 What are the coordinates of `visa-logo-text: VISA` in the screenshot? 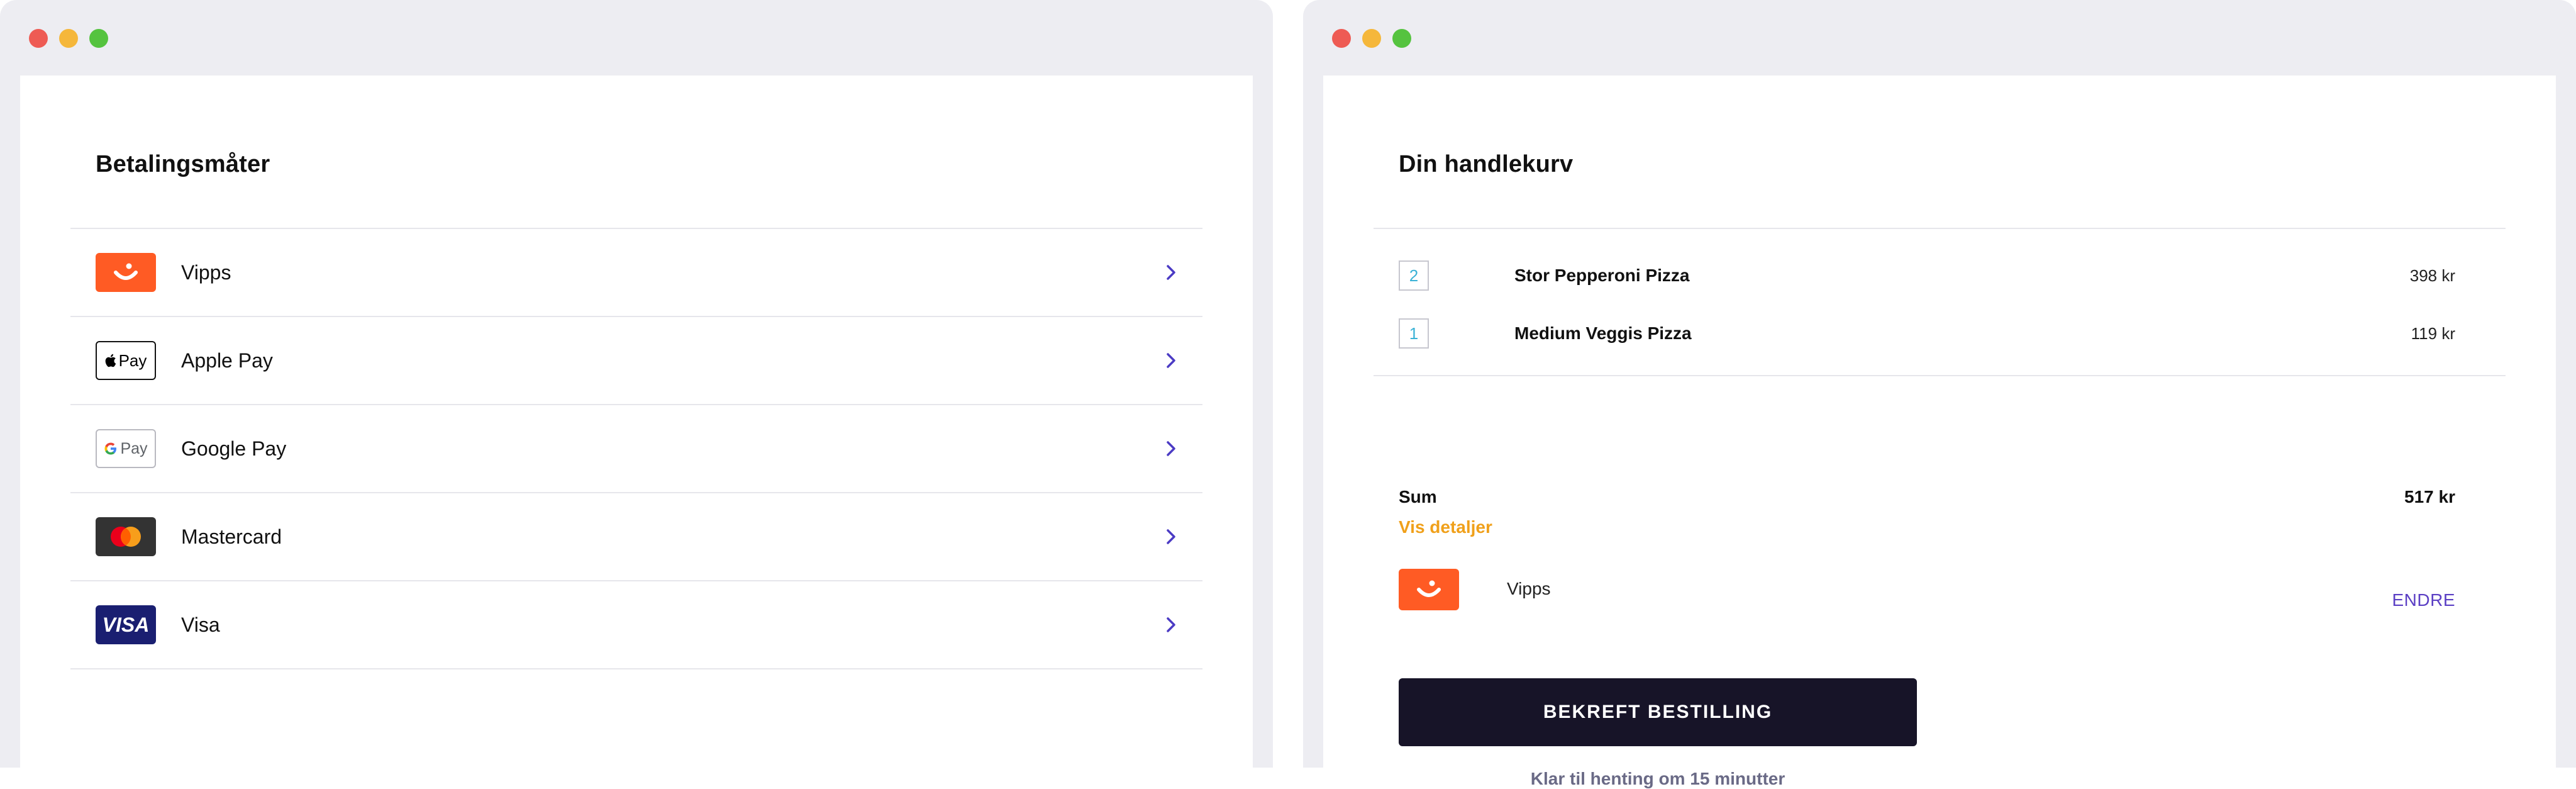 It's located at (126, 624).